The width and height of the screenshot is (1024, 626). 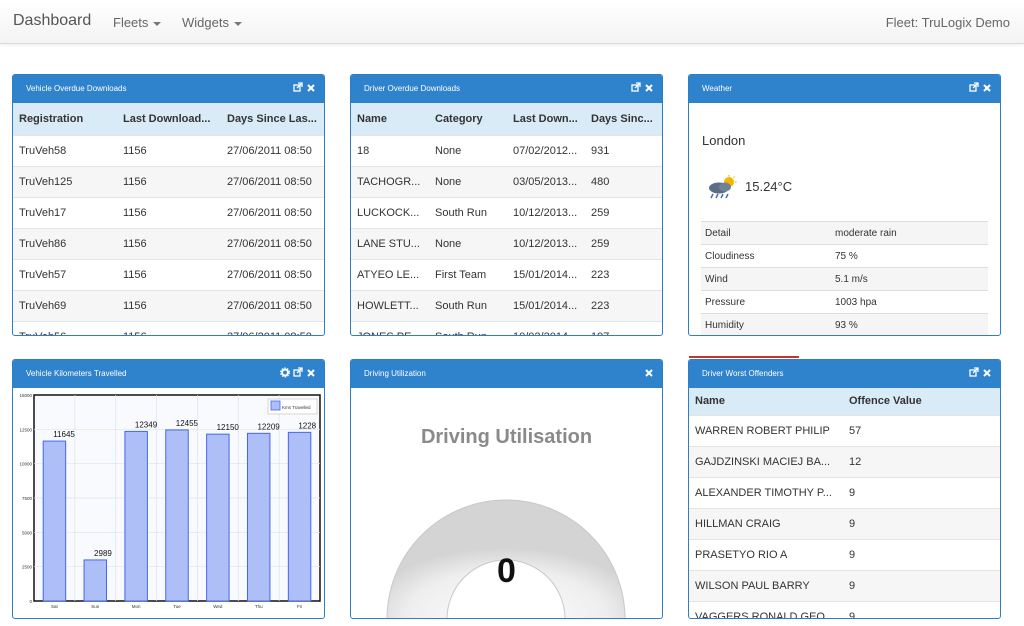 What do you see at coordinates (844, 279) in the screenshot?
I see `table-row: Wind 5.1 m/s` at bounding box center [844, 279].